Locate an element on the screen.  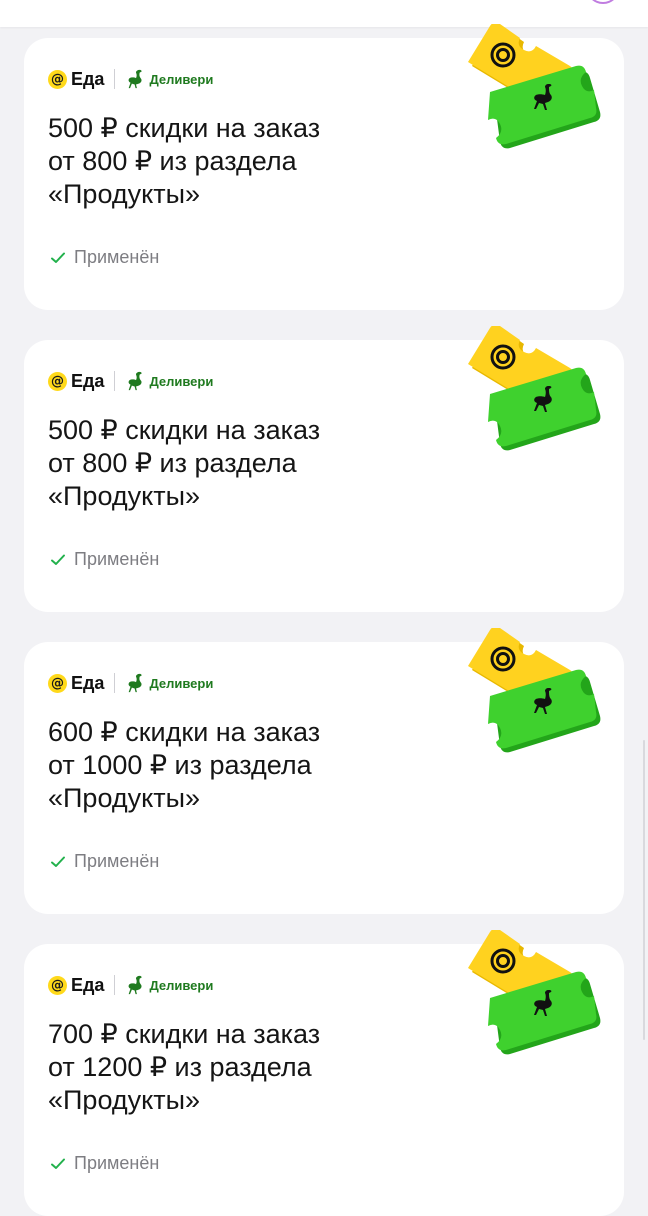
scrollbar is located at coordinates (644, 890).